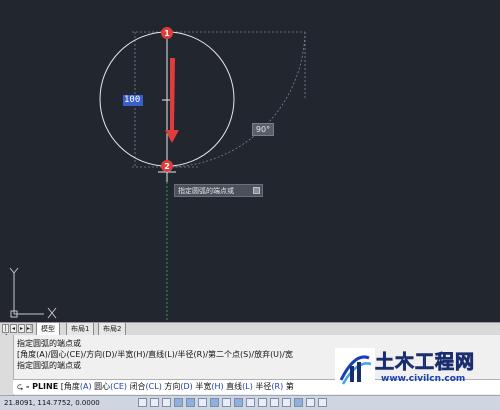 The width and height of the screenshot is (500, 410). Describe the element at coordinates (7, 365) in the screenshot. I see `command-window-grip` at that location.